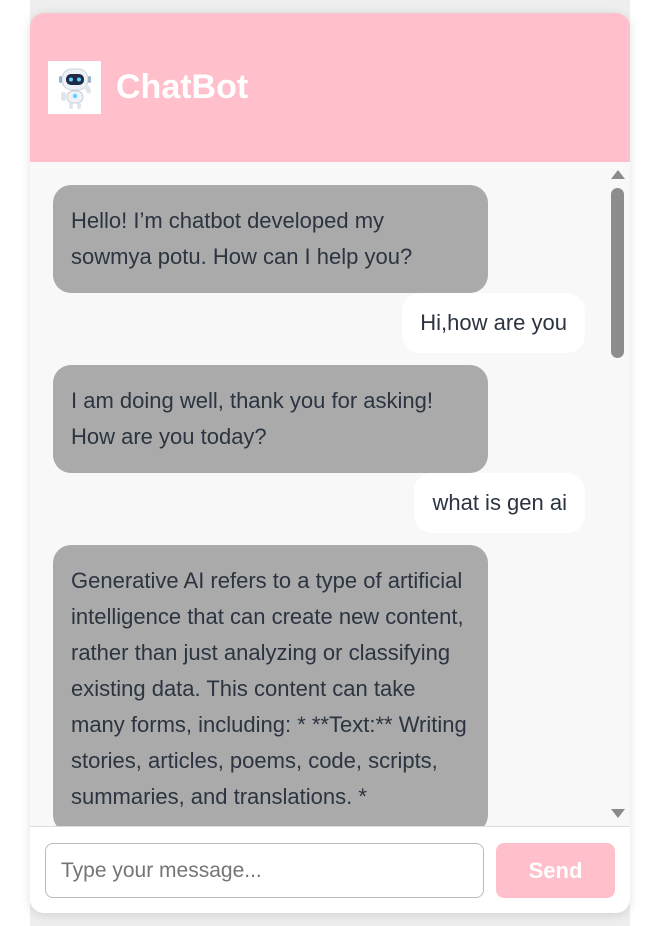  Describe the element at coordinates (618, 174) in the screenshot. I see `scroll-up-arrow-icon` at that location.